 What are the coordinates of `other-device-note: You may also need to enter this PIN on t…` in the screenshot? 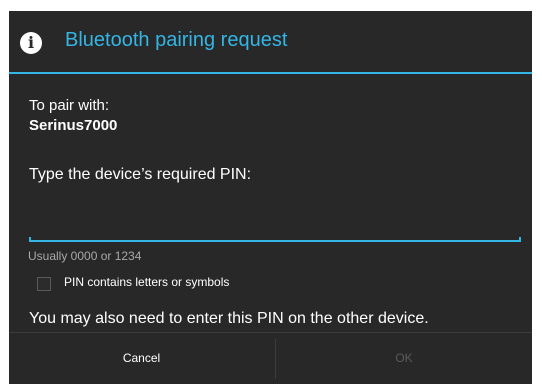 It's located at (229, 318).